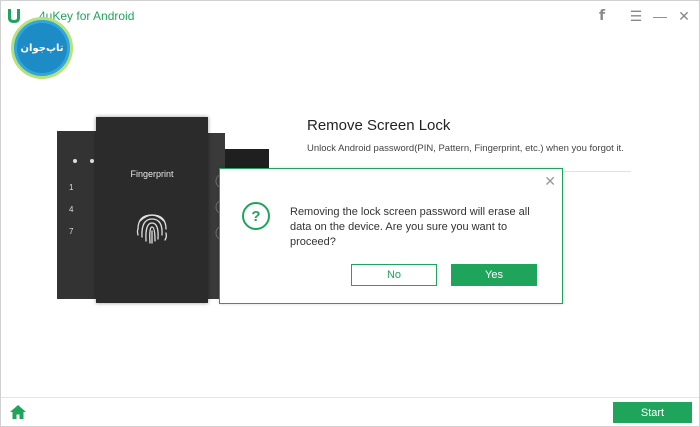 The height and width of the screenshot is (427, 700). I want to click on keypad-number: 1, so click(71, 187).